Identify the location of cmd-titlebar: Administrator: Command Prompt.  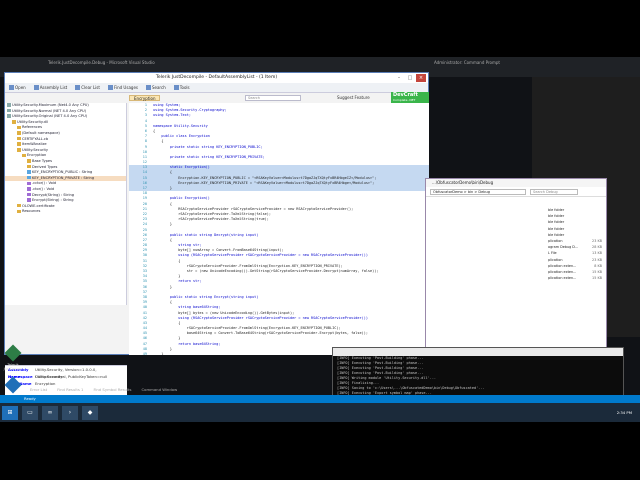
(535, 67).